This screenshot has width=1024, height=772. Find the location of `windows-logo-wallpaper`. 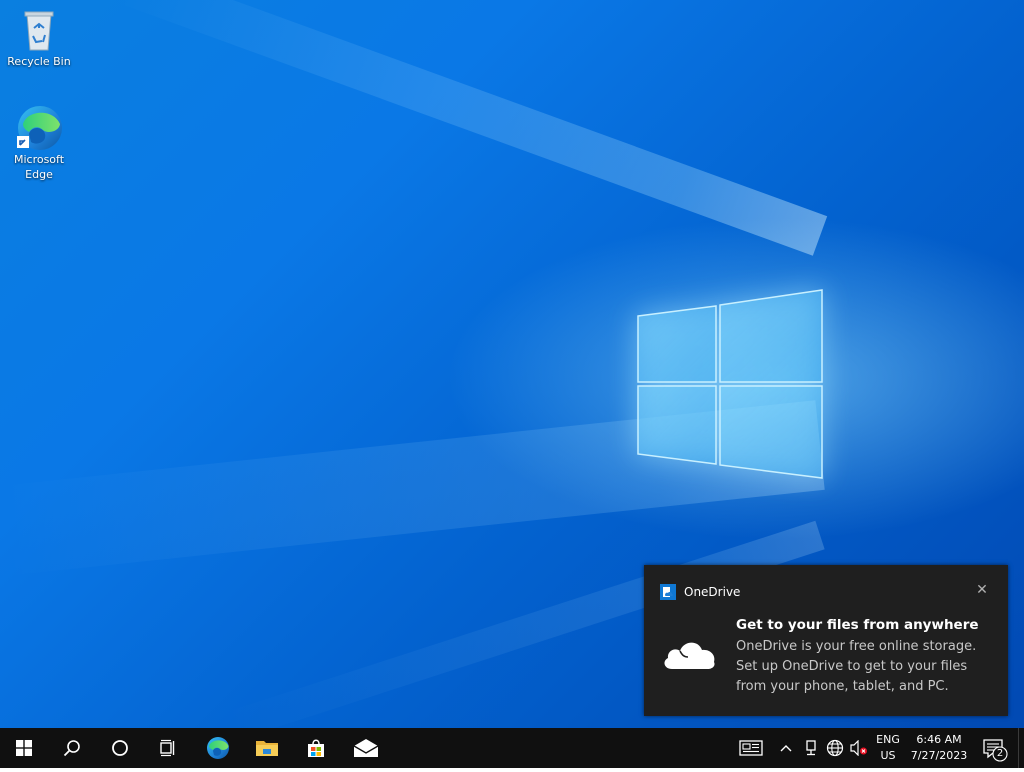

windows-logo-wallpaper is located at coordinates (730, 384).